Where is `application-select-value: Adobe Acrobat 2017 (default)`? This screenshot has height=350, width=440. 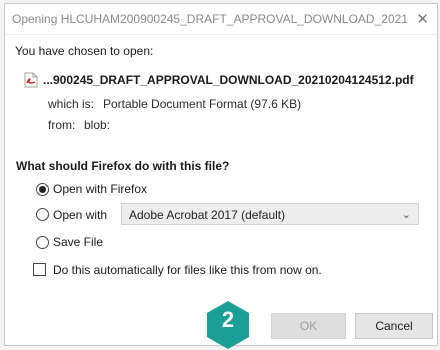 application-select-value: Adobe Acrobat 2017 (default) is located at coordinates (207, 215).